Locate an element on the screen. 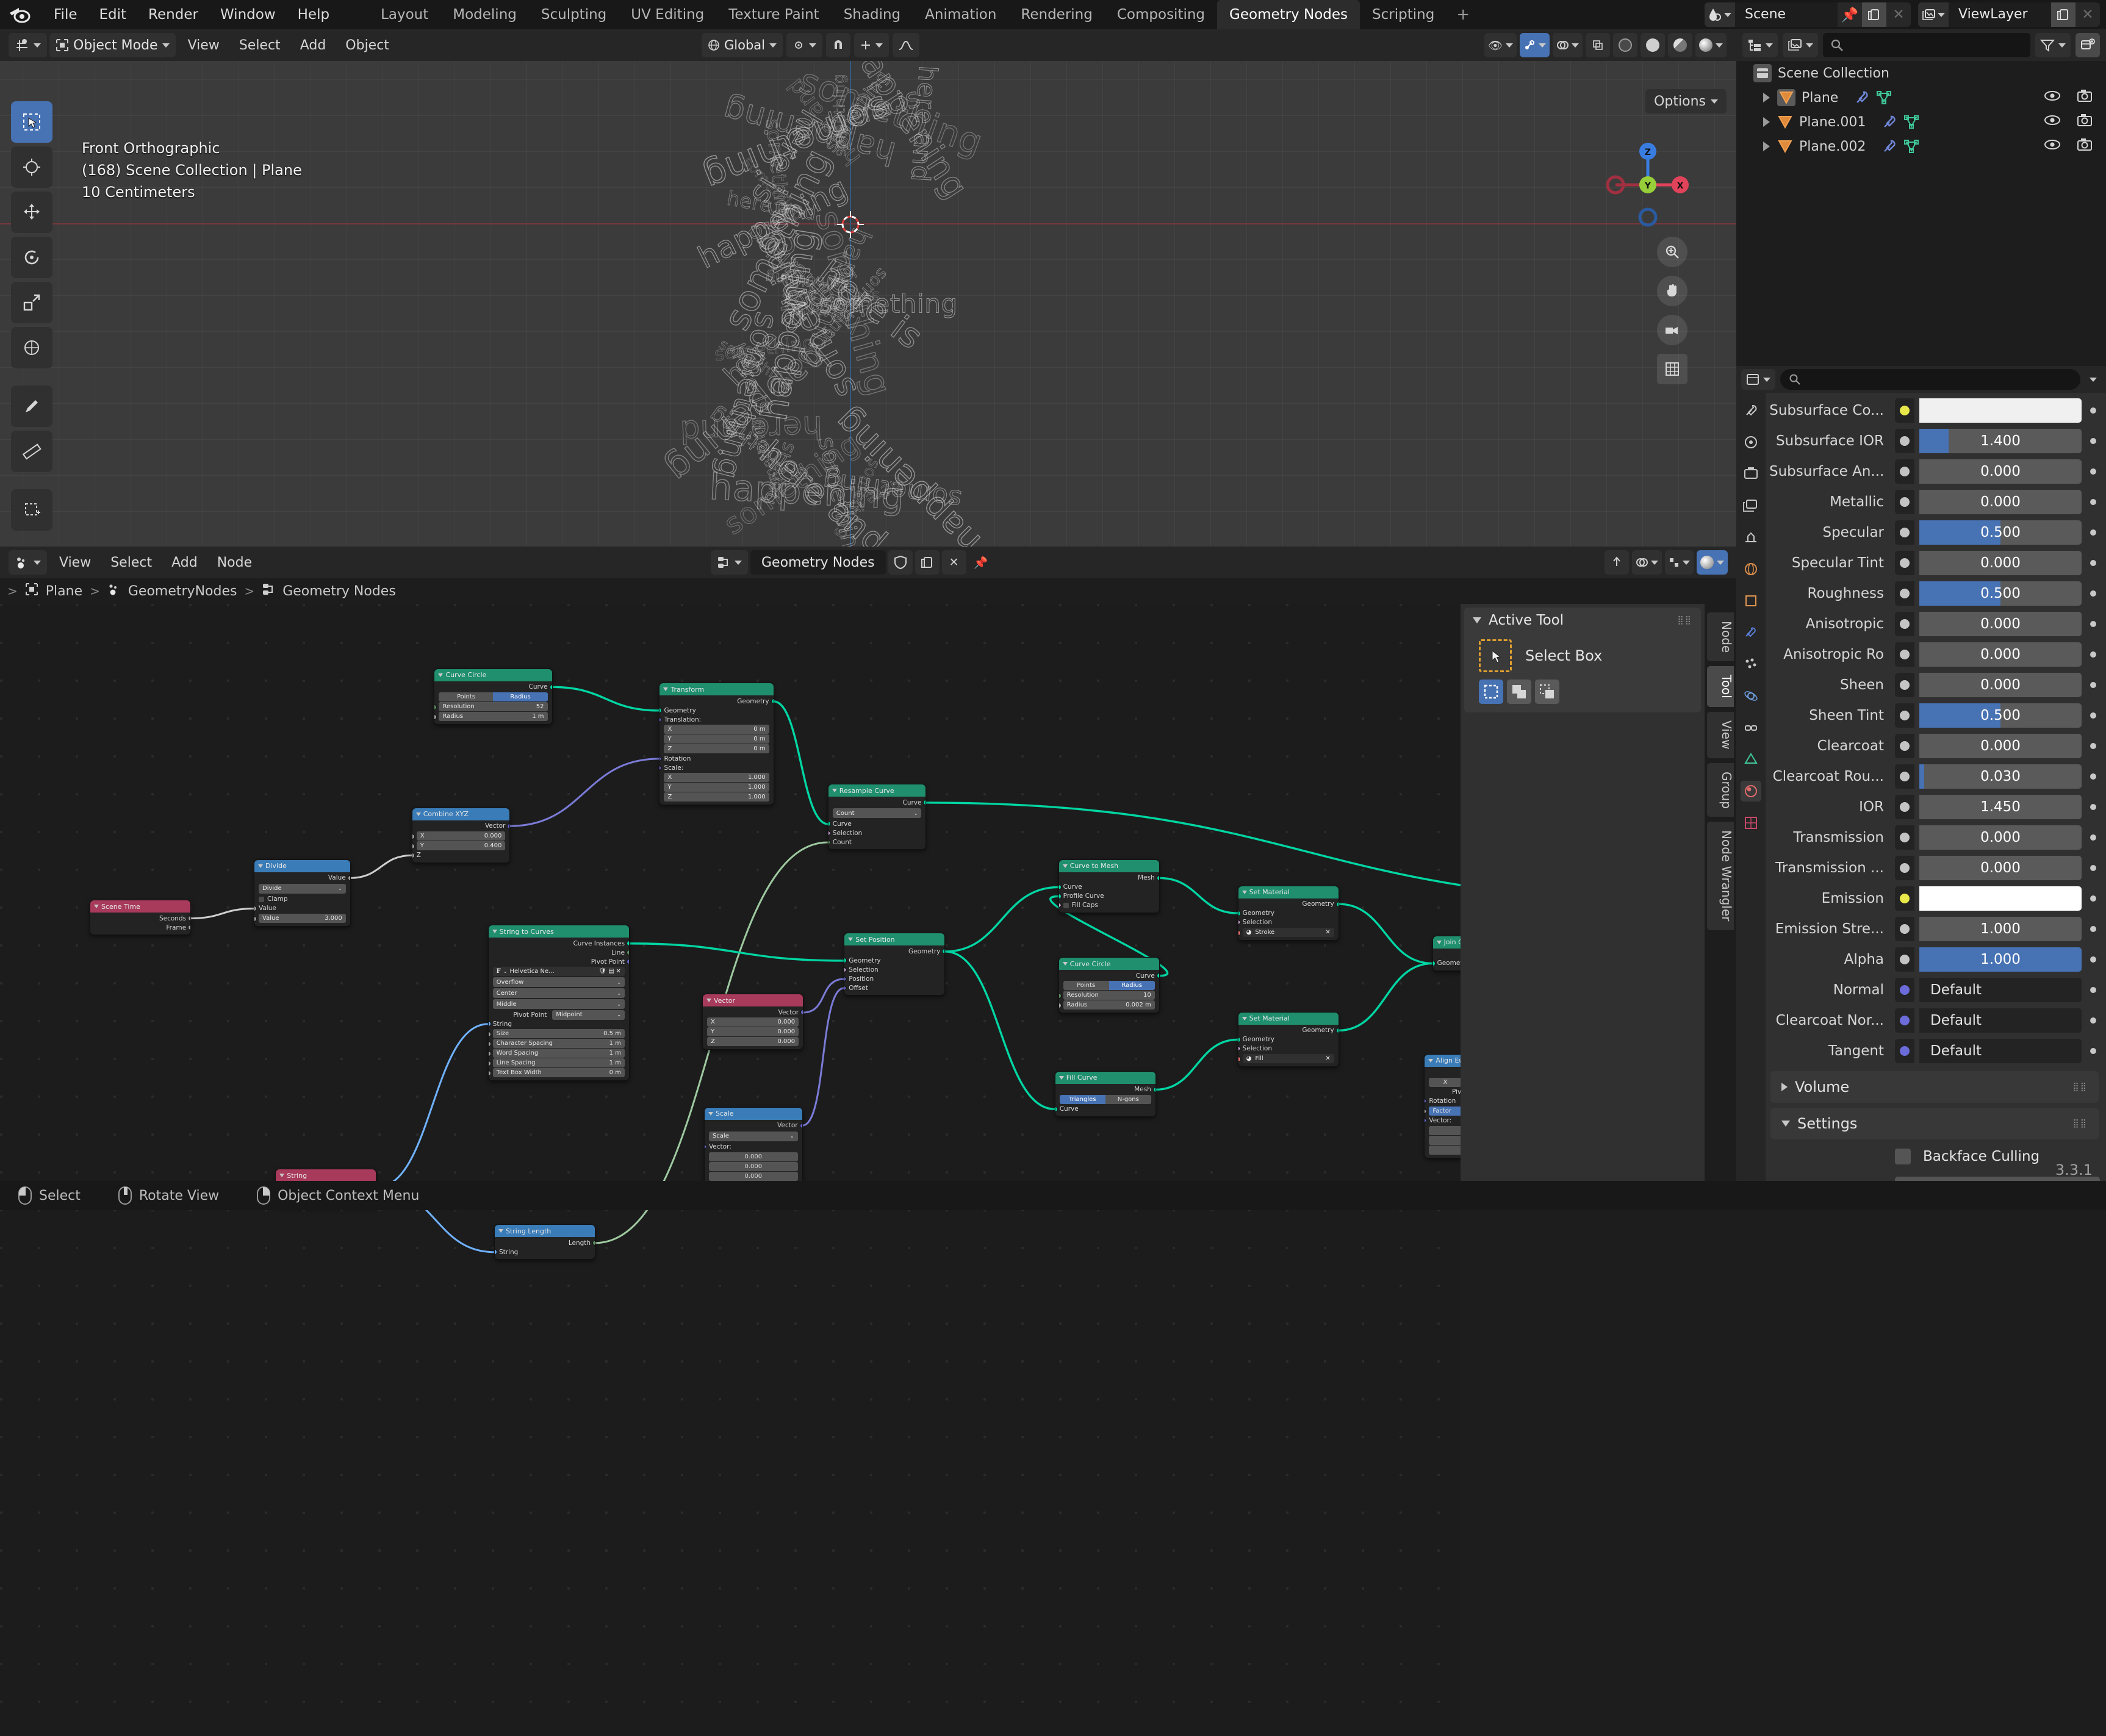  node-field-character-spacing: Character Spacing 1 m is located at coordinates (558, 1044).